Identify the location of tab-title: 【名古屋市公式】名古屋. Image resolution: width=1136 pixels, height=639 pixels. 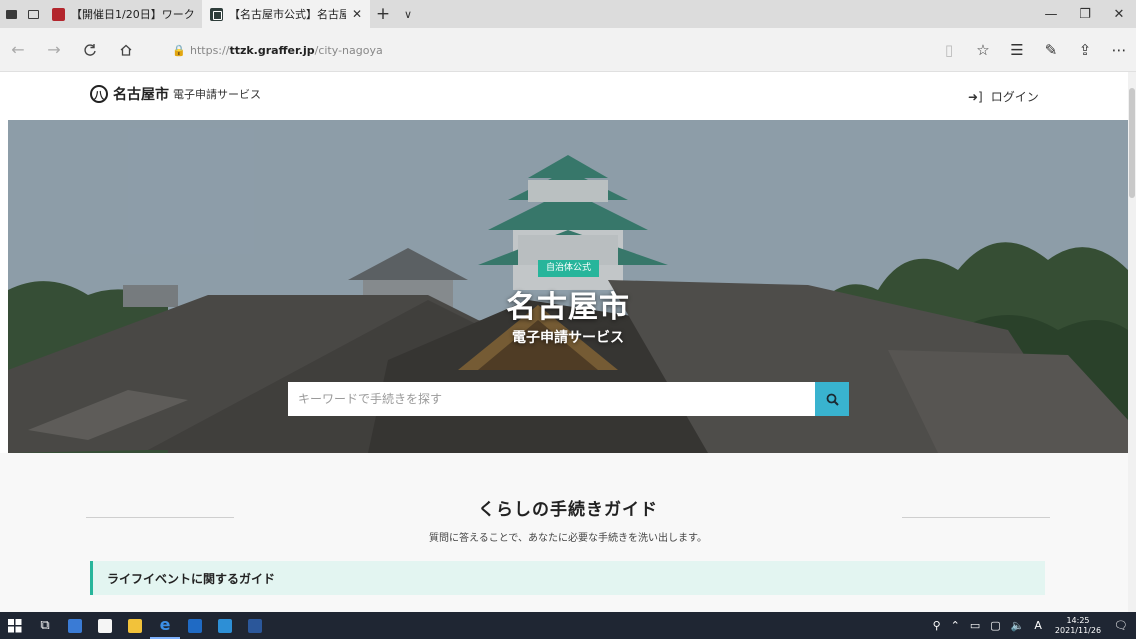
(287, 14).